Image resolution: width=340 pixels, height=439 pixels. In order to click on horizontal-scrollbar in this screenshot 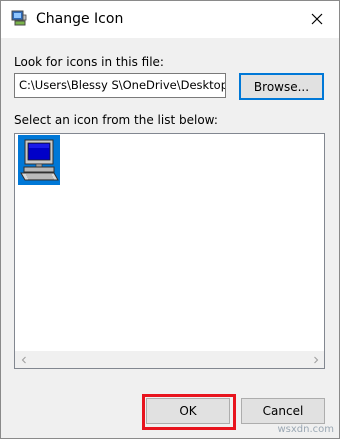, I will do `click(169, 359)`.